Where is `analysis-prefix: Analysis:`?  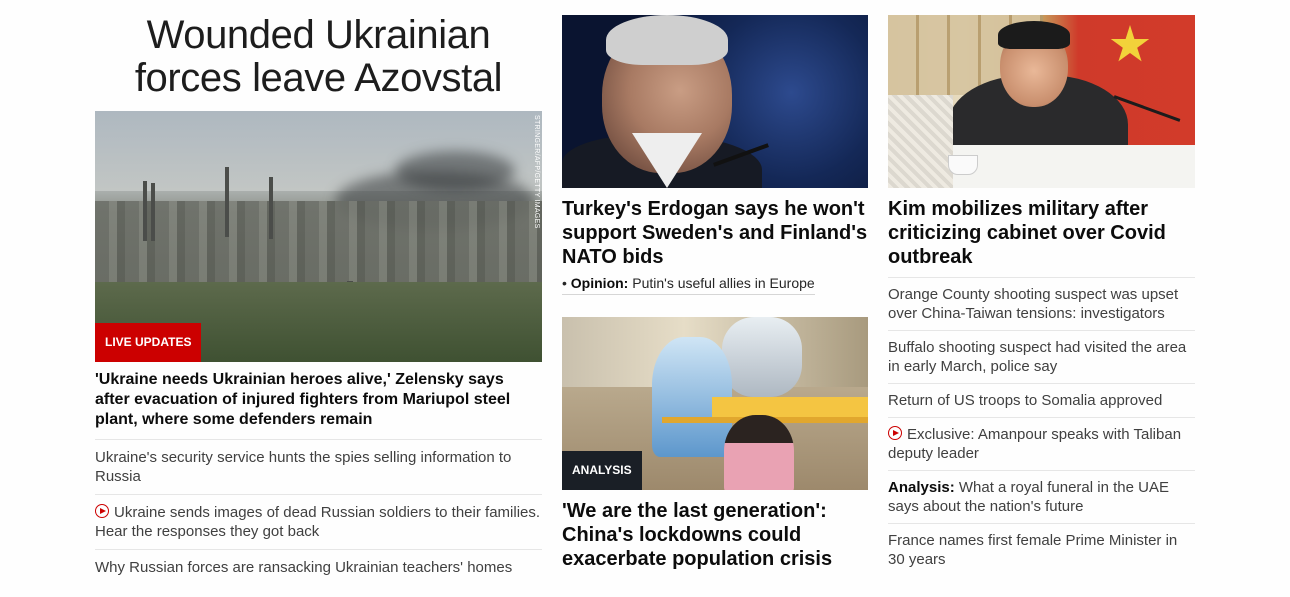 analysis-prefix: Analysis: is located at coordinates (921, 487).